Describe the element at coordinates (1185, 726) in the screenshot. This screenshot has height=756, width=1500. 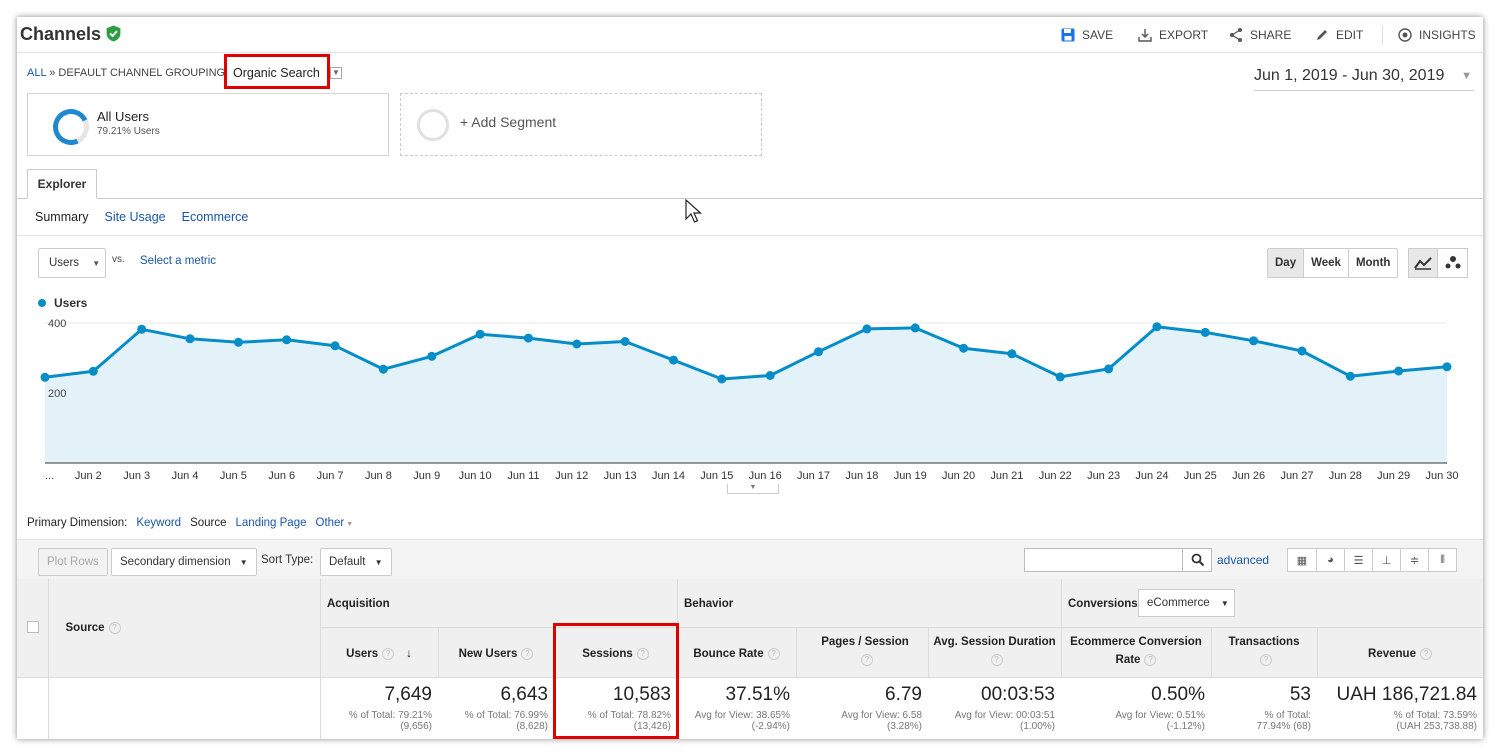
I see `total-reference-label: (-1.12%)` at that location.